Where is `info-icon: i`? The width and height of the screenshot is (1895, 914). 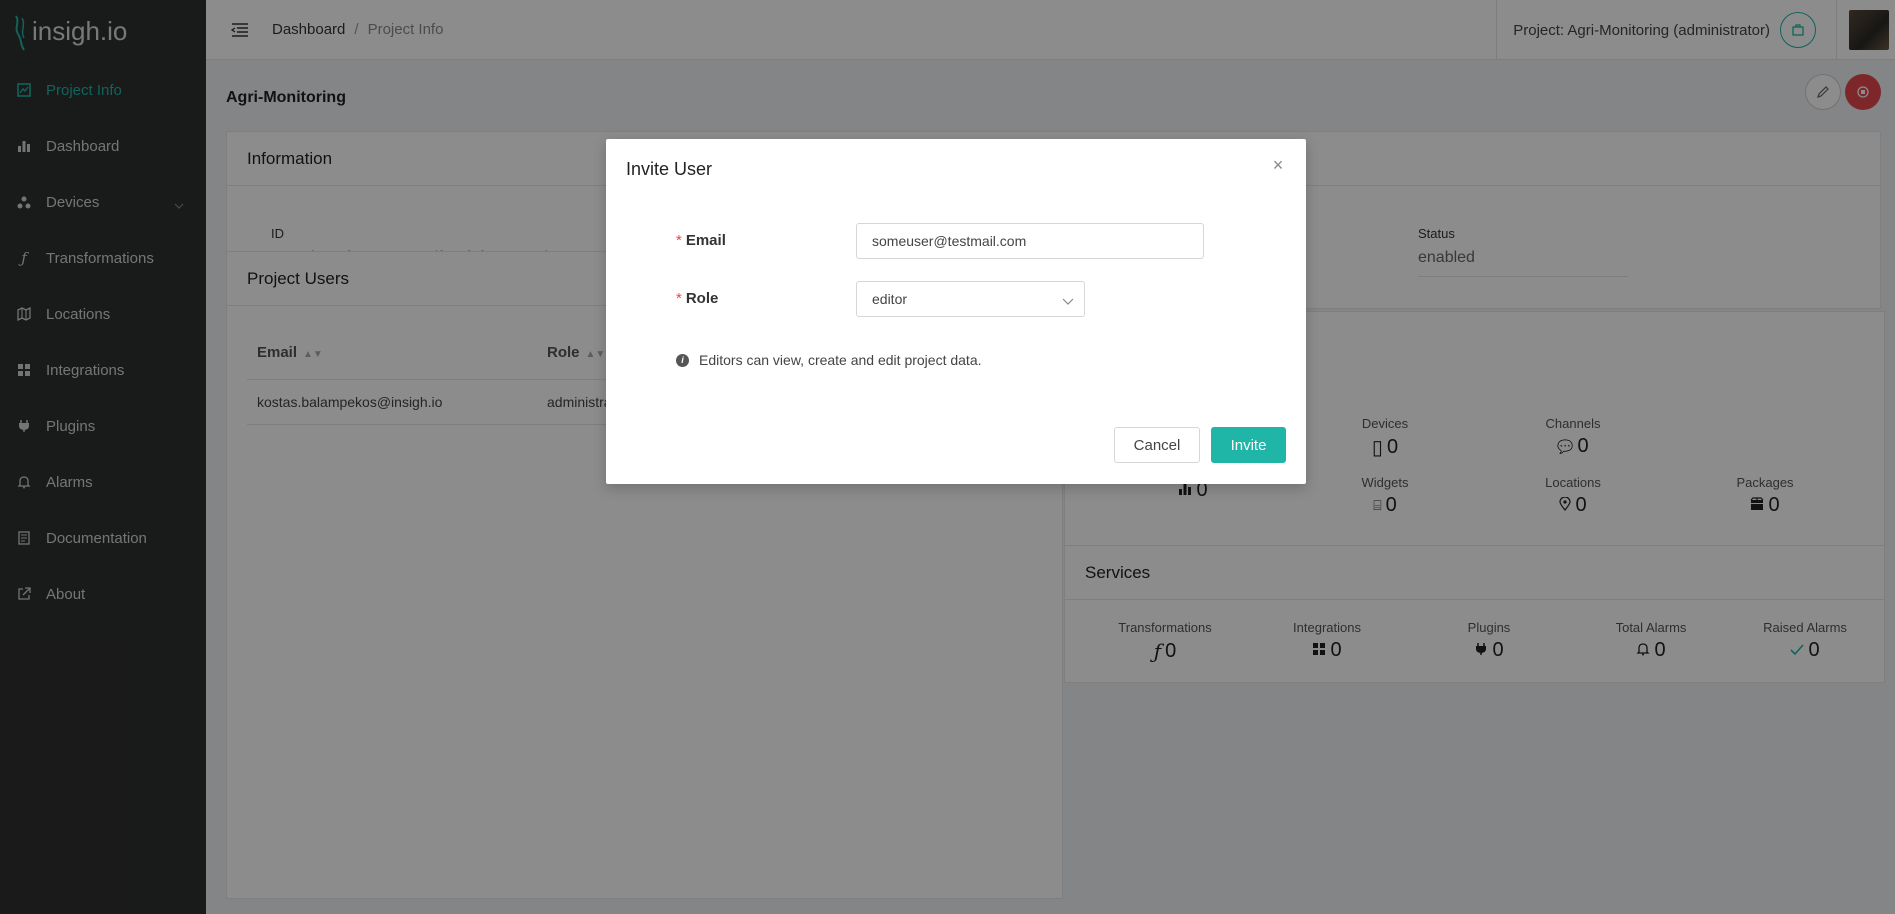 info-icon: i is located at coordinates (682, 360).